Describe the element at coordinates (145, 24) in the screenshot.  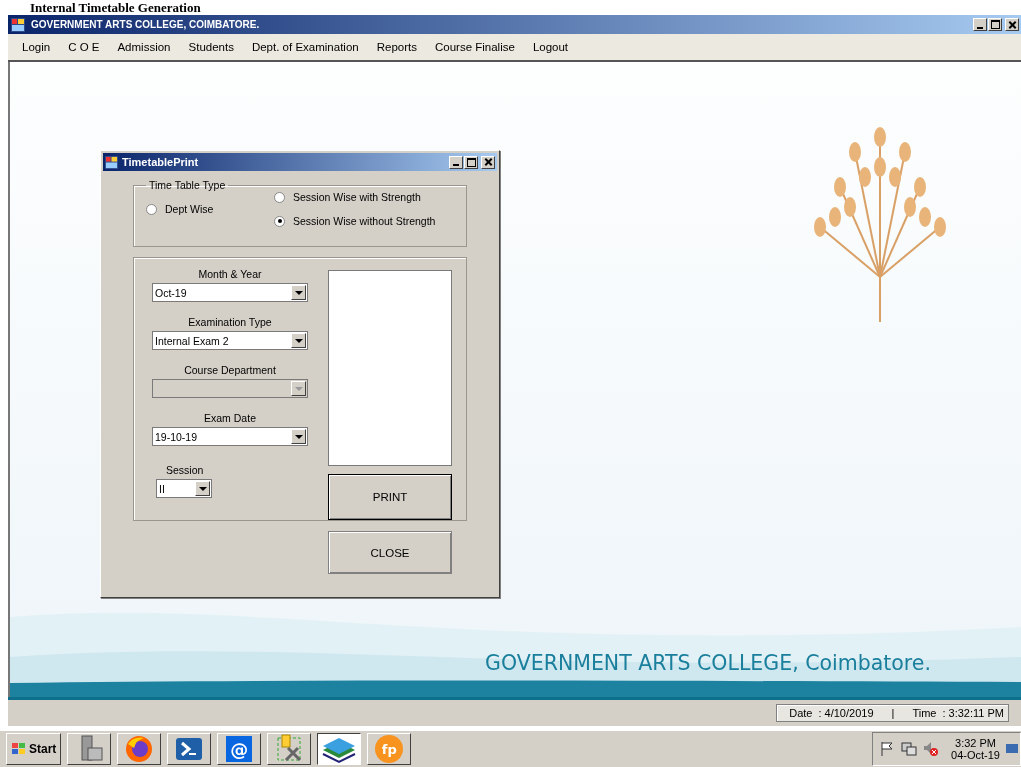
I see `window-title: GOVERNMENT ARTS COLLEGE, COIMBATORE.` at that location.